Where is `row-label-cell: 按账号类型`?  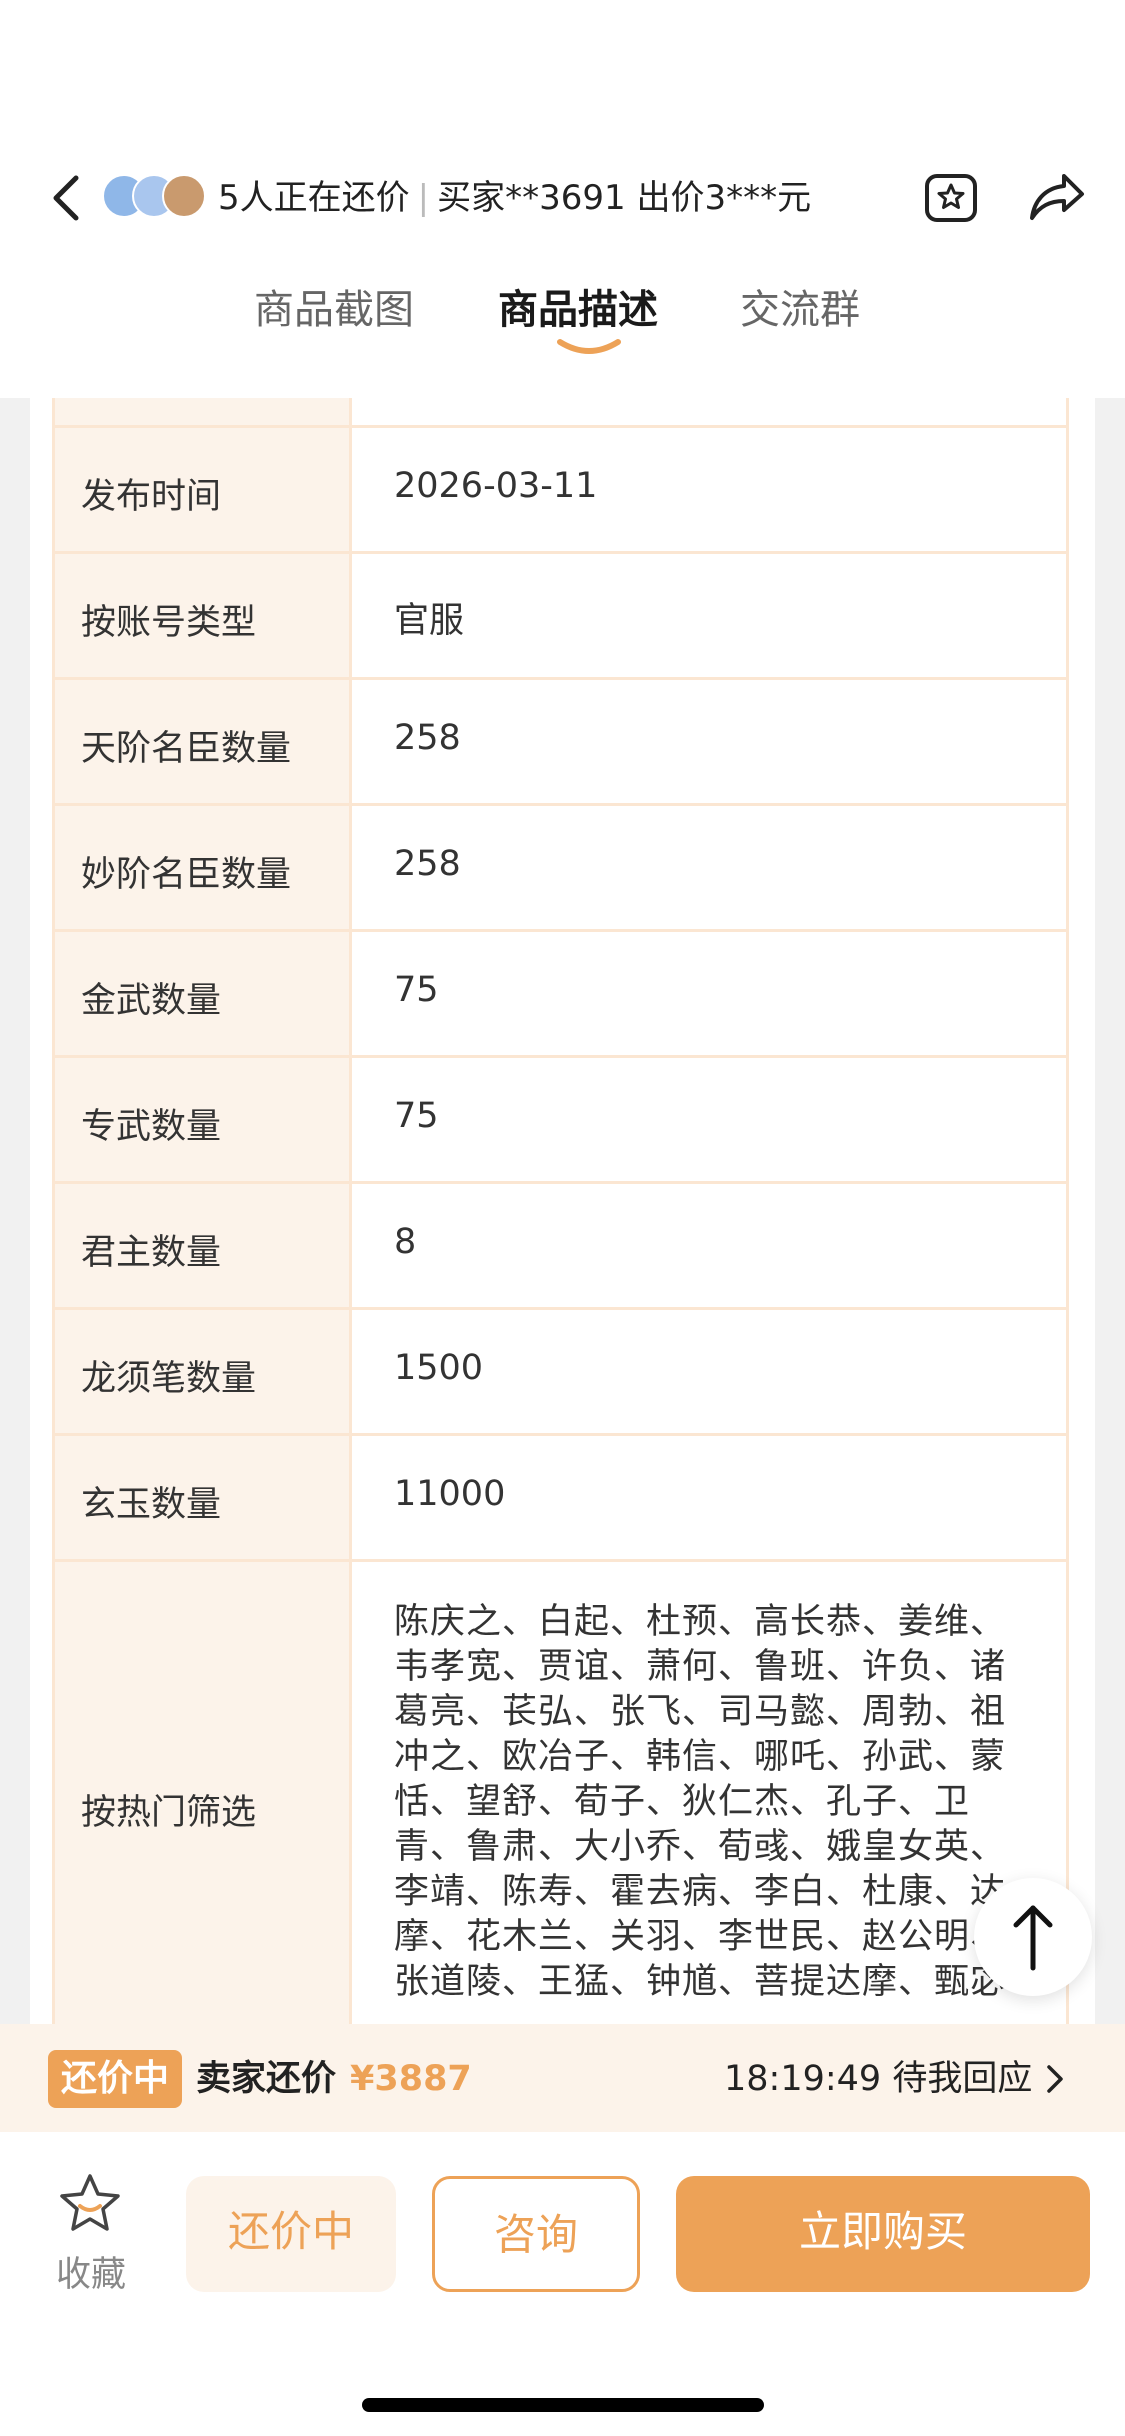 row-label-cell: 按账号类型 is located at coordinates (202, 617).